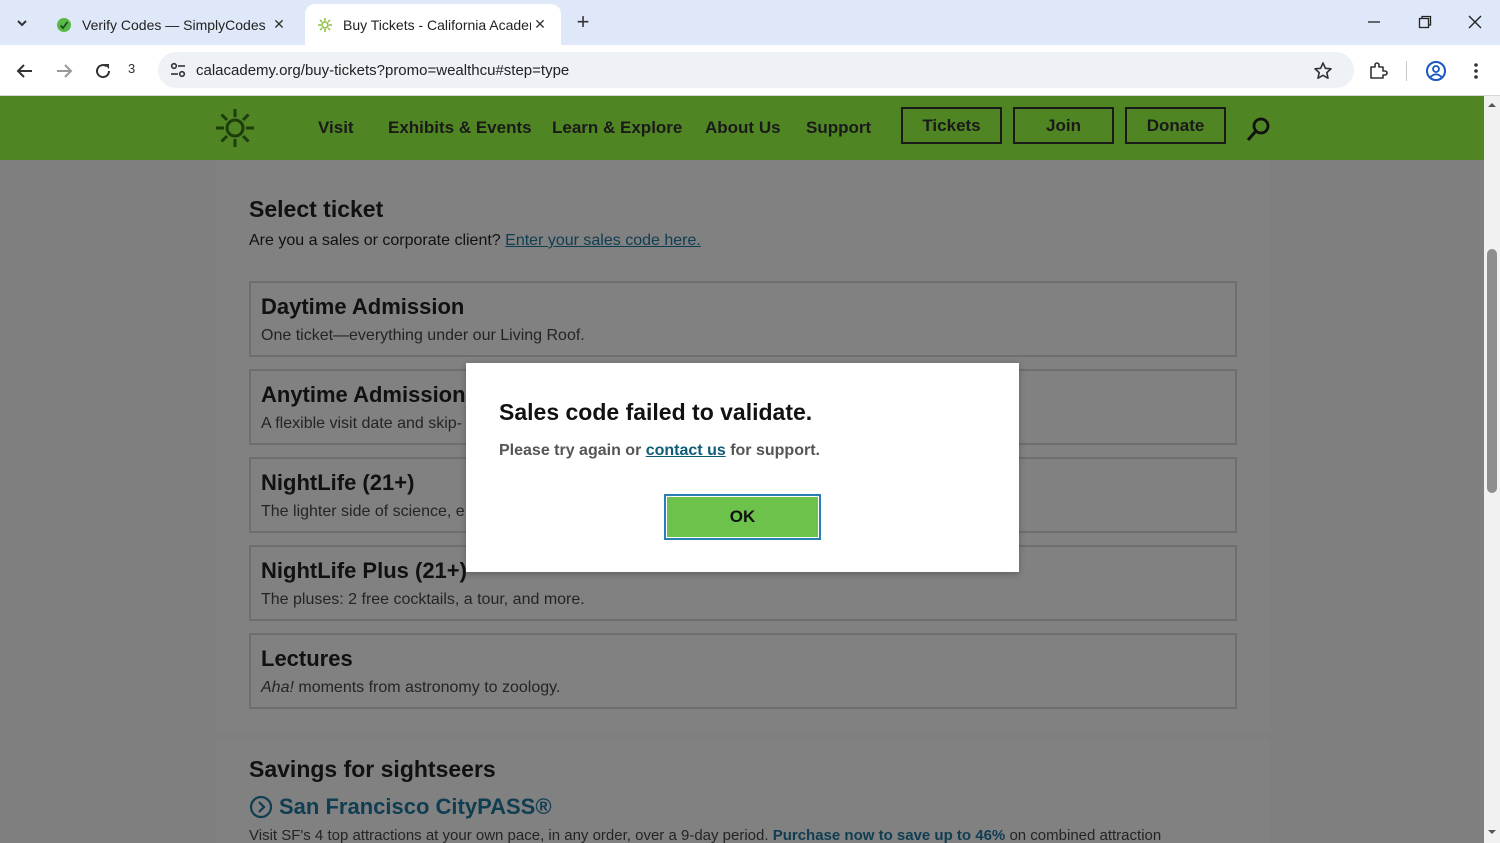 The width and height of the screenshot is (1500, 843). Describe the element at coordinates (363, 394) in the screenshot. I see `ticket-name: Anytime Admission` at that location.